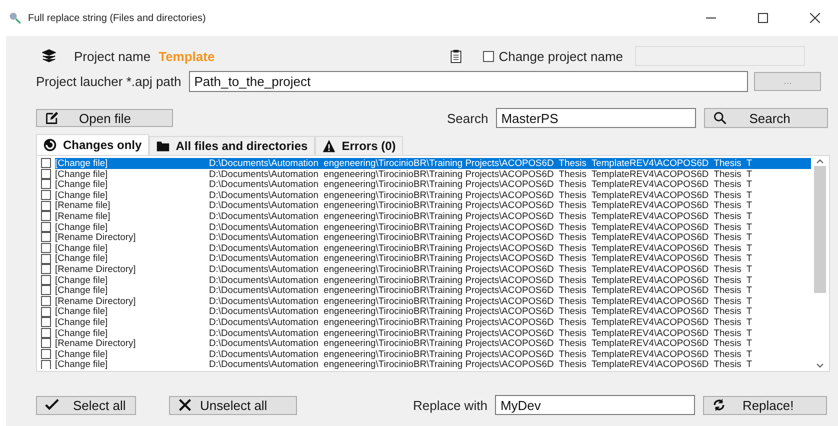 Image resolution: width=838 pixels, height=426 pixels. I want to click on window-title: Full replace string (Files and directories), so click(117, 18).